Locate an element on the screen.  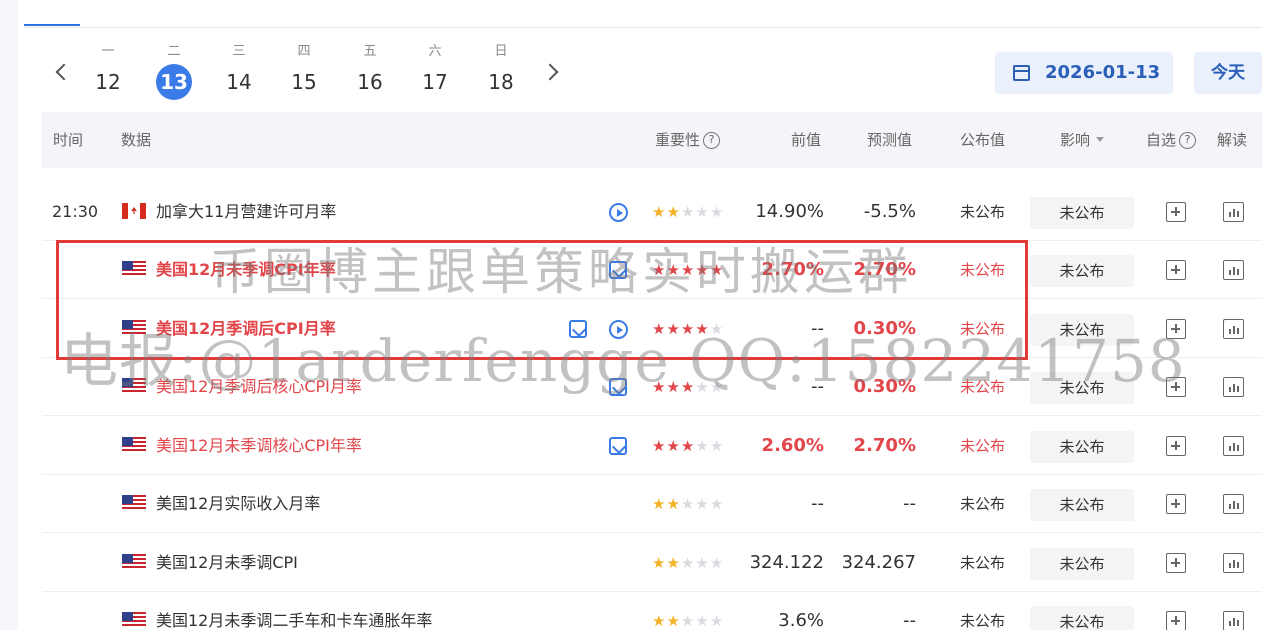
annotation-box is located at coordinates (542, 300).